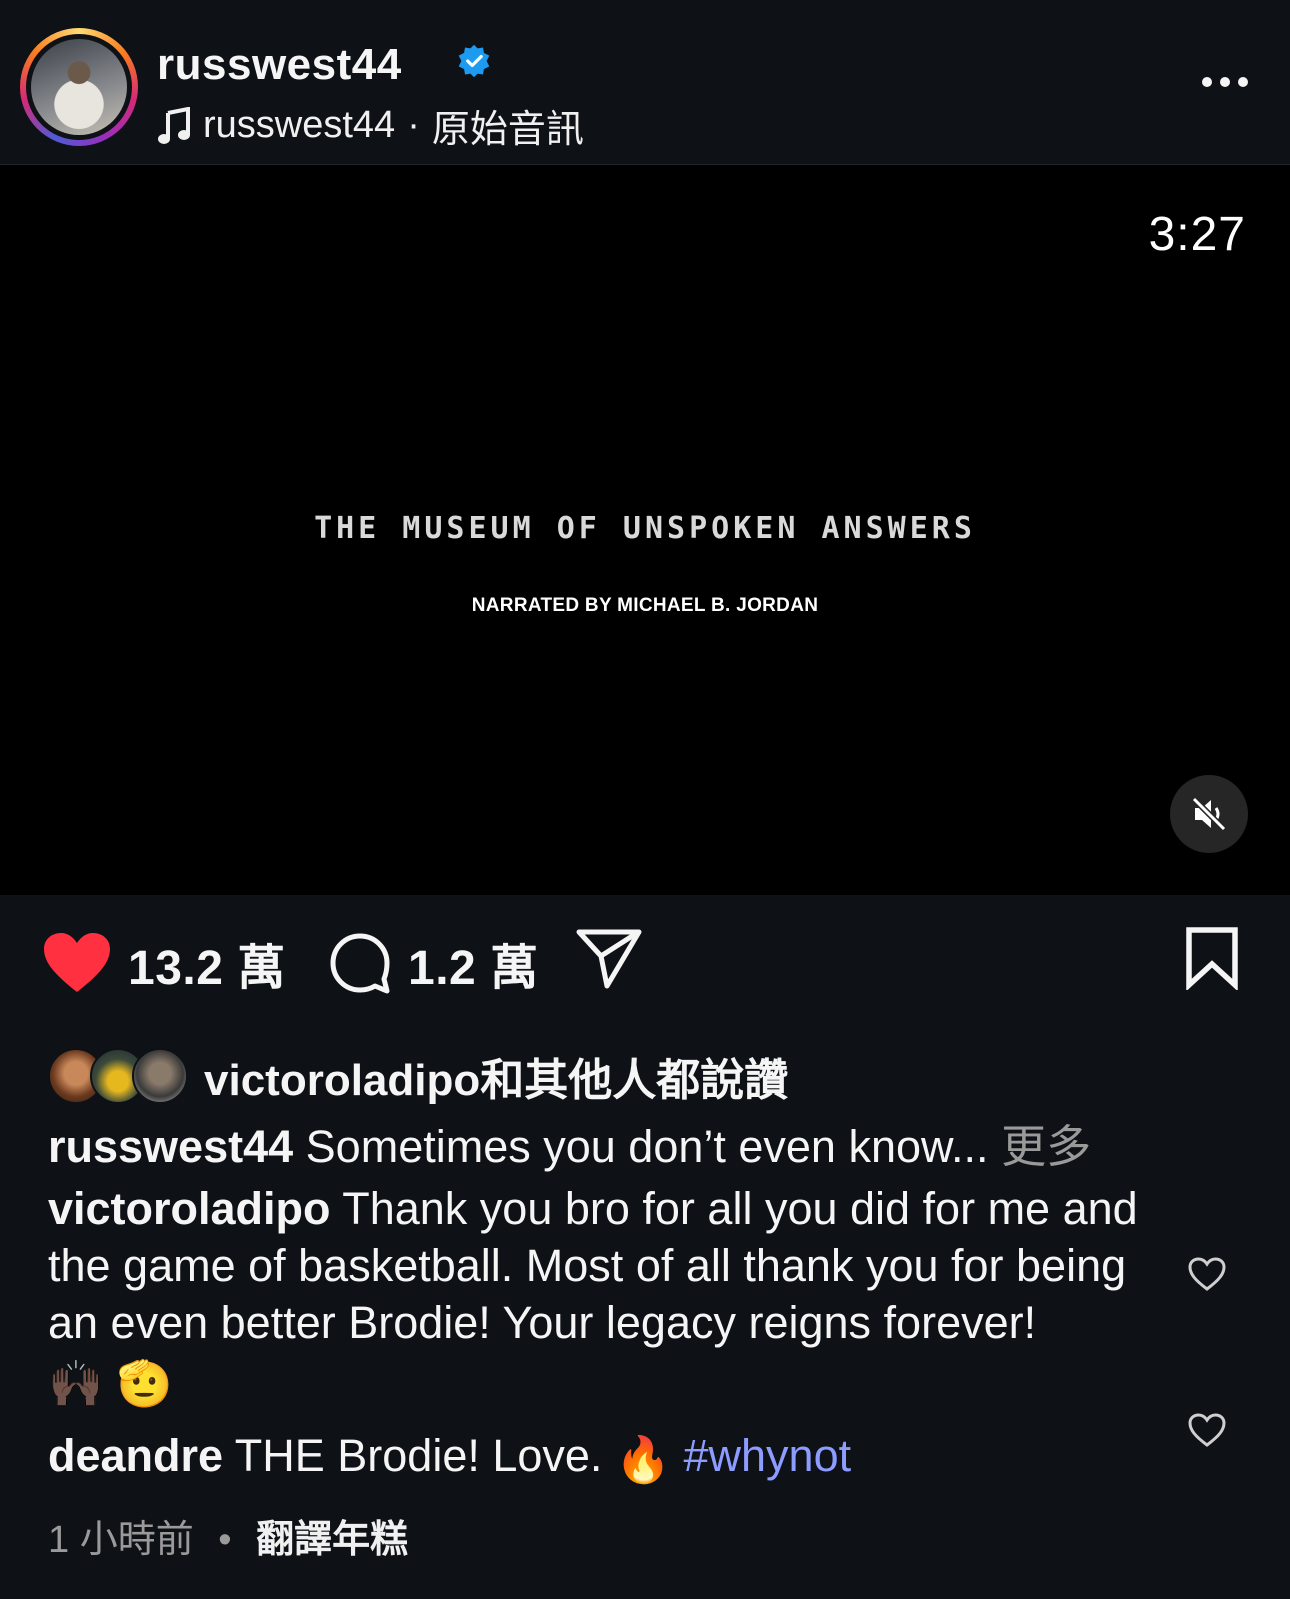 Image resolution: width=1290 pixels, height=1599 pixels. I want to click on comment-count: 1.2 萬, so click(473, 968).